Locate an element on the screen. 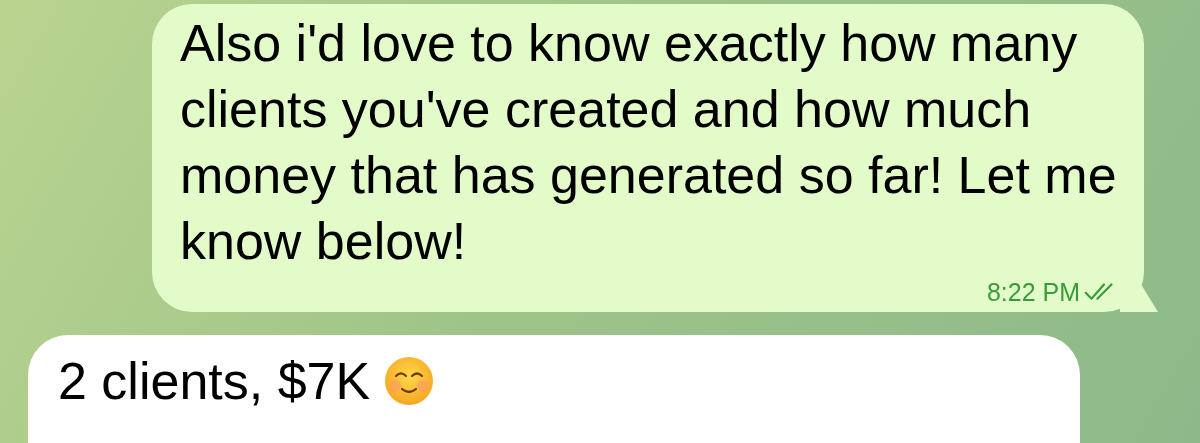 This screenshot has width=1200, height=443. message-time: 8:22 PM is located at coordinates (1033, 292).